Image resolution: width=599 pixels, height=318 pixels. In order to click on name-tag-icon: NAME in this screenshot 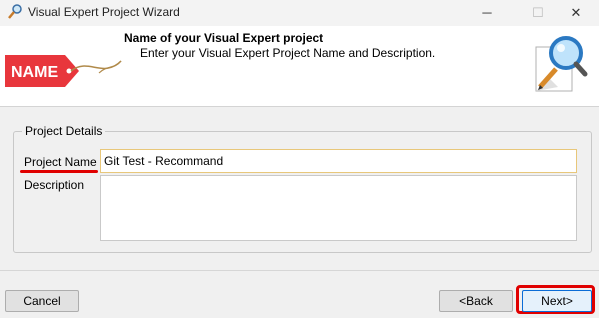, I will do `click(63, 71)`.